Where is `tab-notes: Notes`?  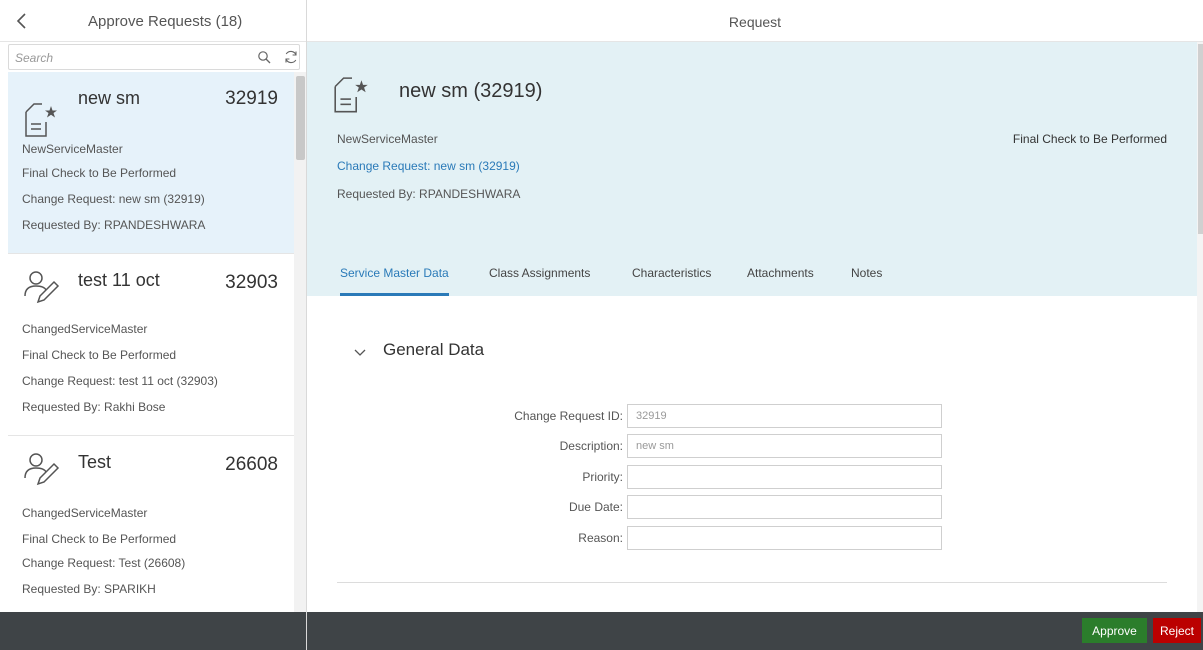 tab-notes: Notes is located at coordinates (866, 281).